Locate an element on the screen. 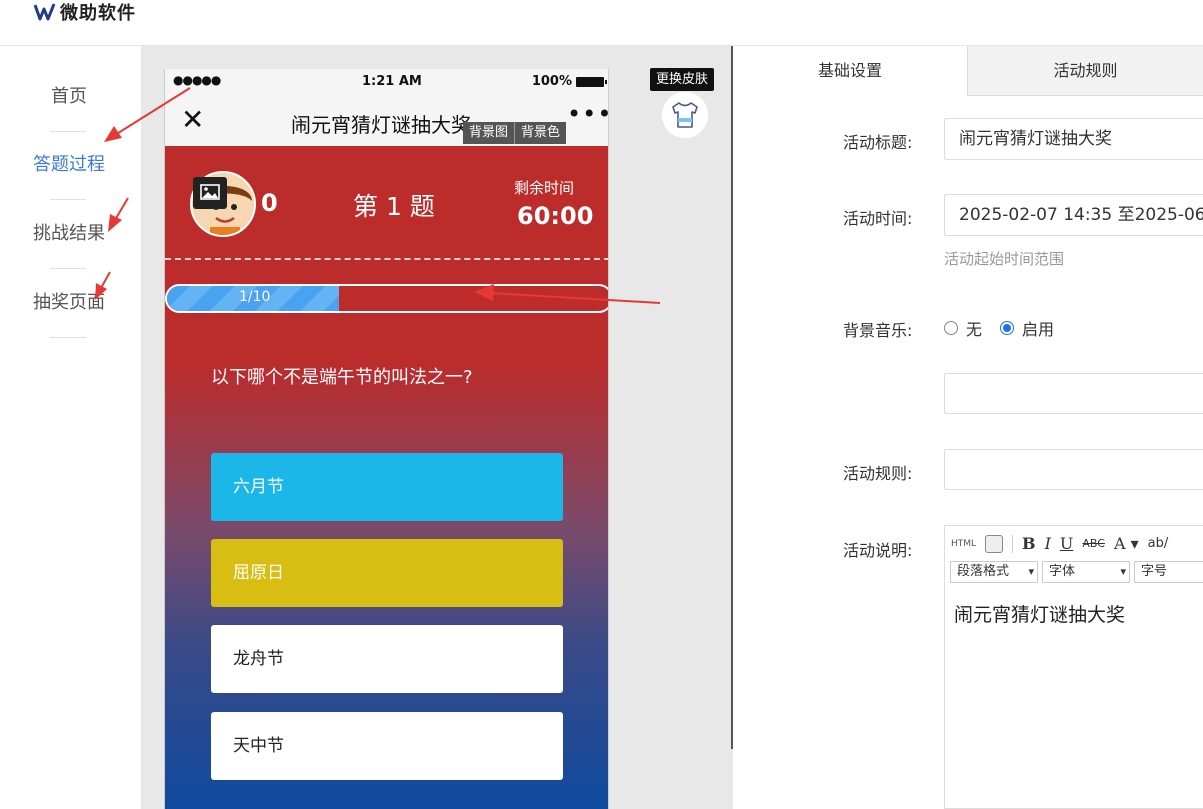  answer-option: 六月节 is located at coordinates (387, 487).